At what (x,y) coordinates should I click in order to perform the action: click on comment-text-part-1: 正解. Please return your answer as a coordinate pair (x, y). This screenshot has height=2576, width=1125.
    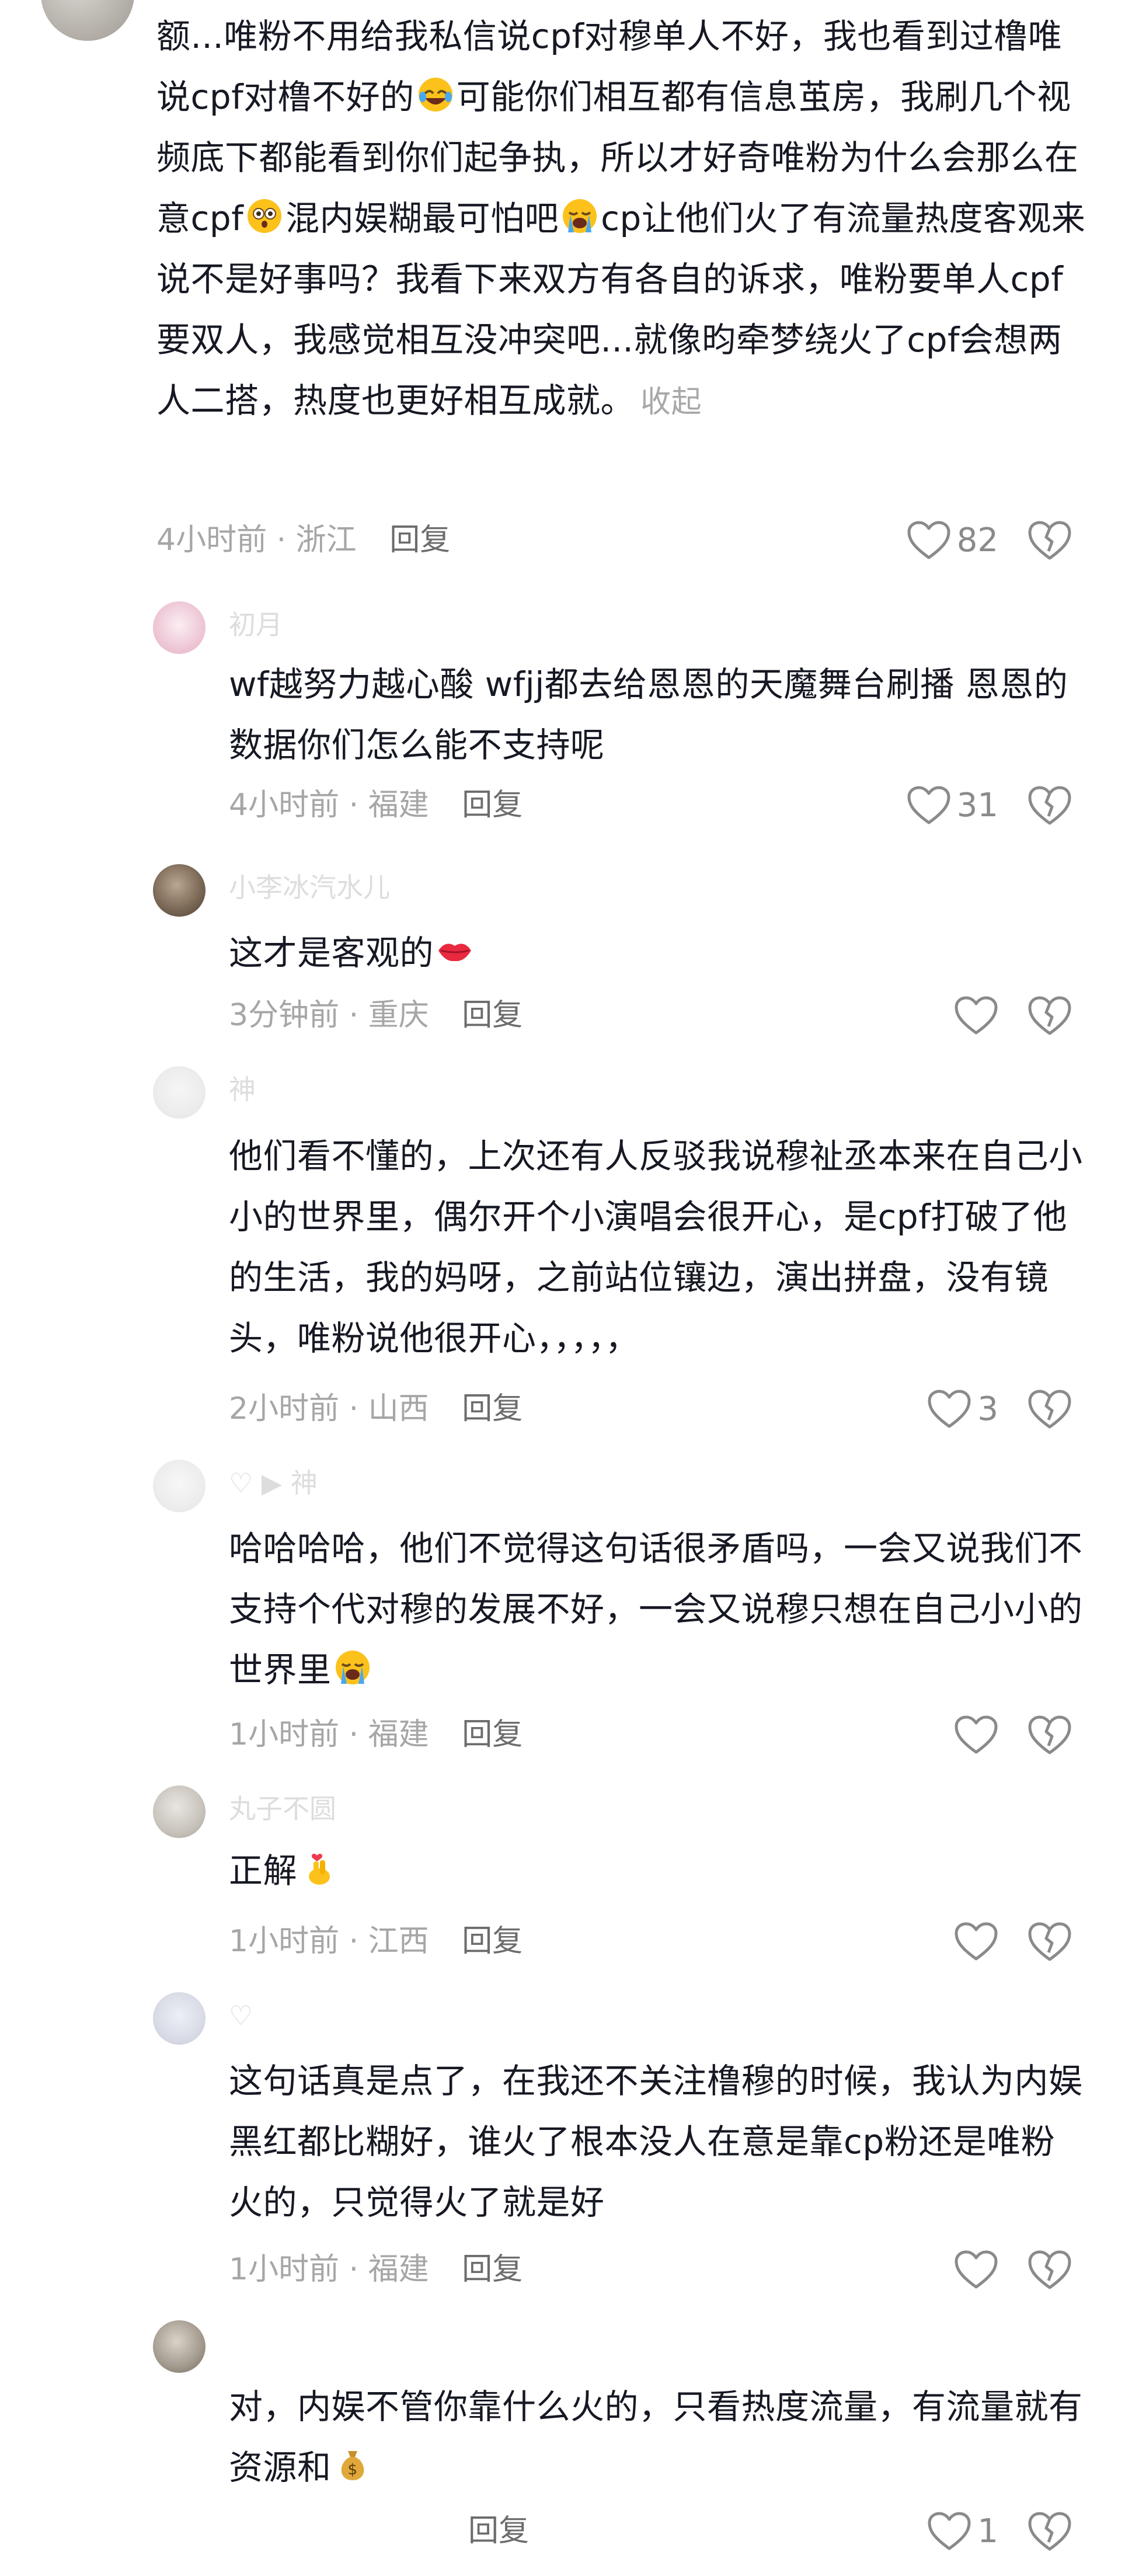
    Looking at the image, I should click on (264, 1871).